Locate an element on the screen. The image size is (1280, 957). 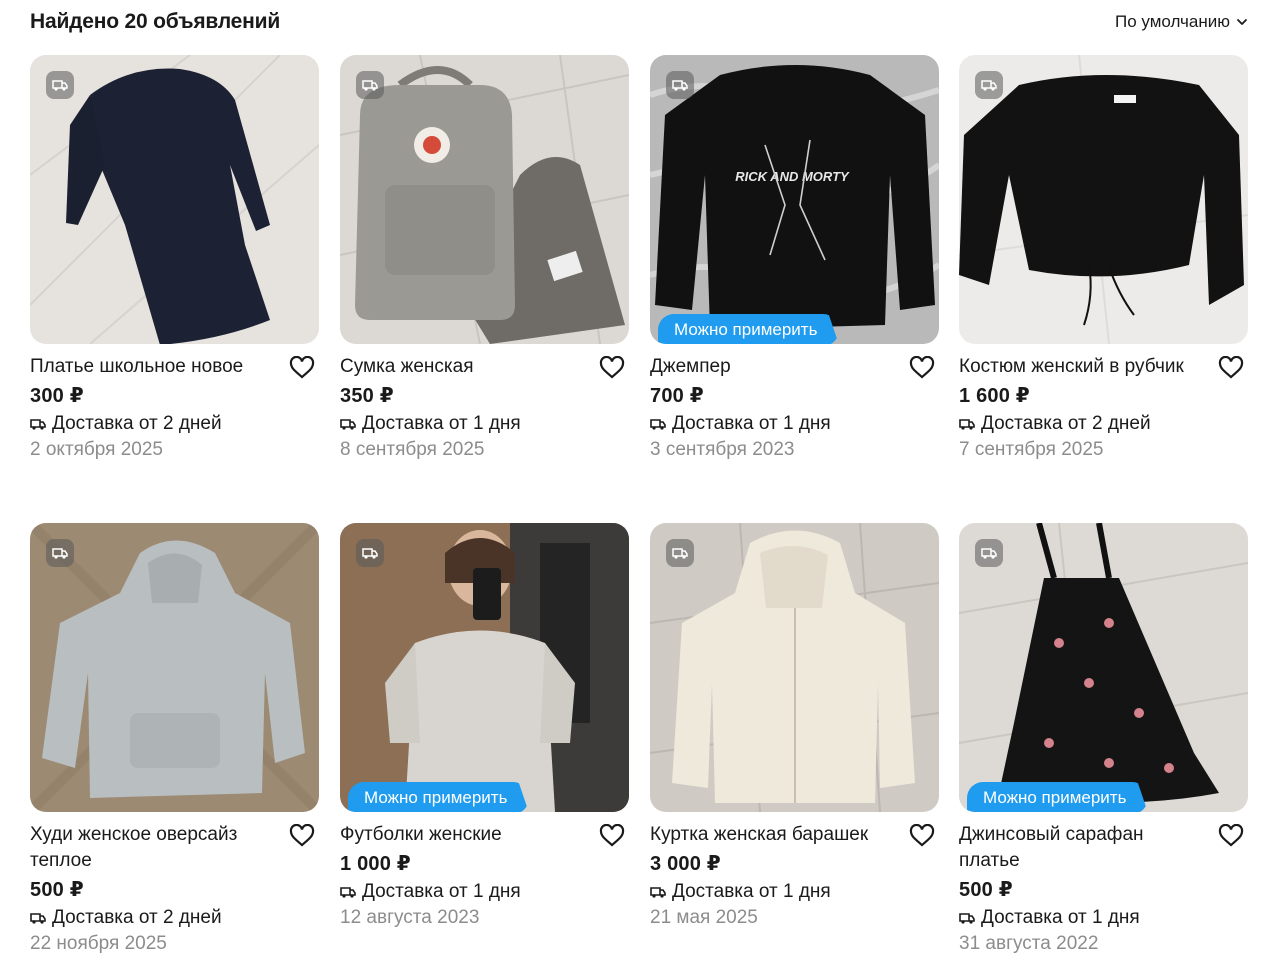
listing-price: 300 ₽ is located at coordinates (57, 396).